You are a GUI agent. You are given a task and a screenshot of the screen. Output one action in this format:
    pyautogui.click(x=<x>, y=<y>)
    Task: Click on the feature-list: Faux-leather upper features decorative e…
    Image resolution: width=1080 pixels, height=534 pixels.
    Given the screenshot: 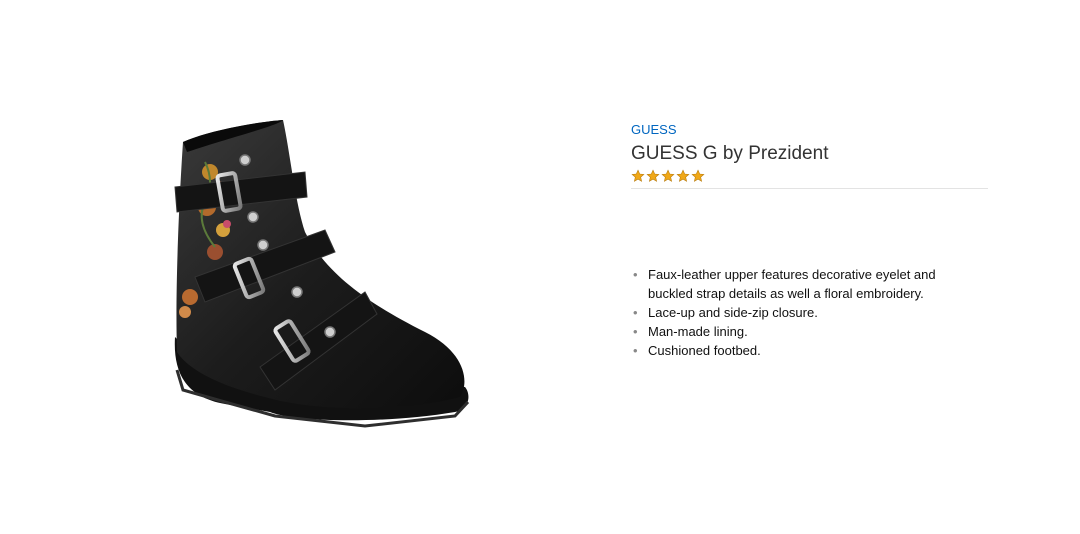 What is the action you would take?
    pyautogui.click(x=796, y=312)
    